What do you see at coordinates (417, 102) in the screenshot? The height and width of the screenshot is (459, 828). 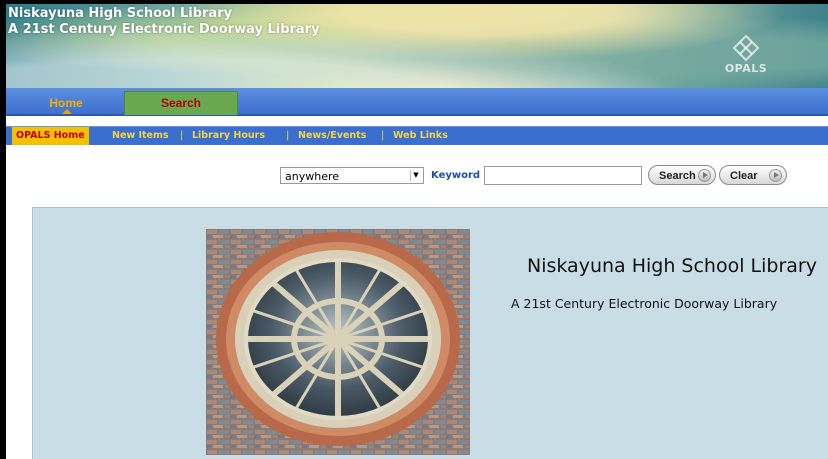 I see `main-tab-bar: Home Search` at bounding box center [417, 102].